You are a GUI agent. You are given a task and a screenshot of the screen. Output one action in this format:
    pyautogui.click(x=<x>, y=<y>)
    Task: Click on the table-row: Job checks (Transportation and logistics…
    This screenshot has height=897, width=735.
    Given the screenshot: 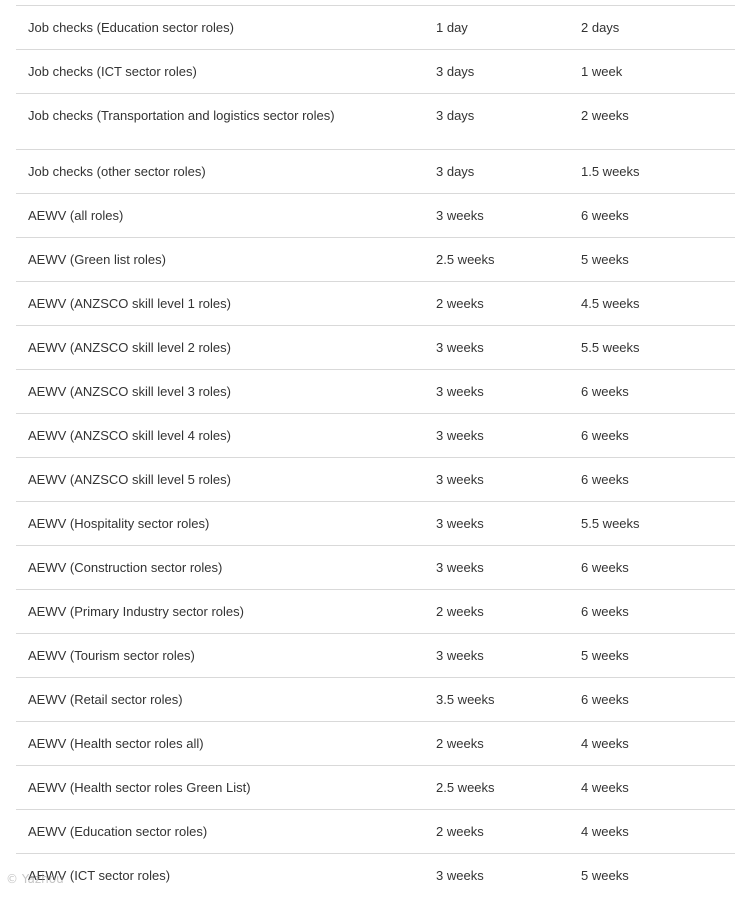 What is the action you would take?
    pyautogui.click(x=375, y=122)
    